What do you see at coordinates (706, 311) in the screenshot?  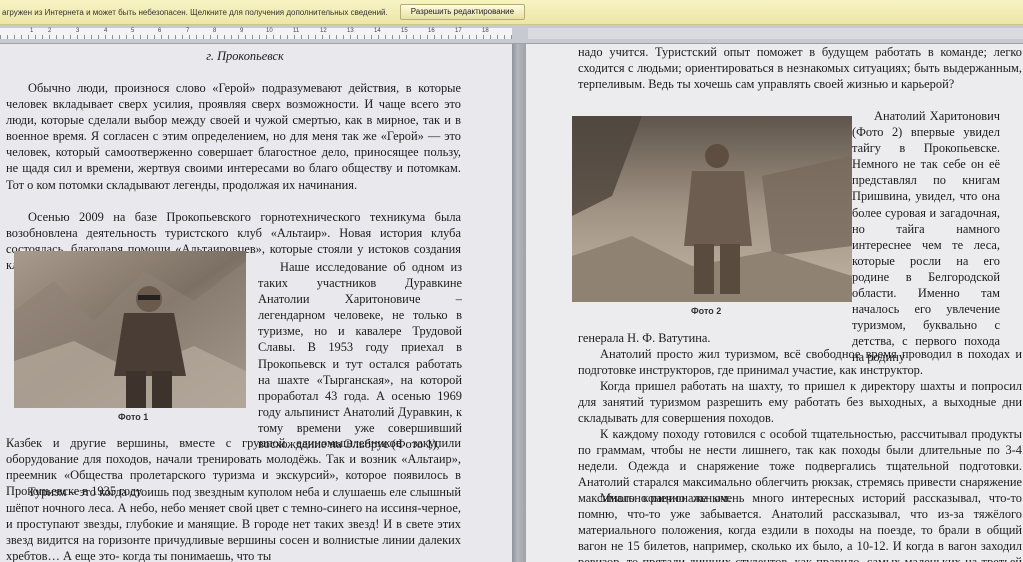 I see `photo-2-caption: Фото 2` at bounding box center [706, 311].